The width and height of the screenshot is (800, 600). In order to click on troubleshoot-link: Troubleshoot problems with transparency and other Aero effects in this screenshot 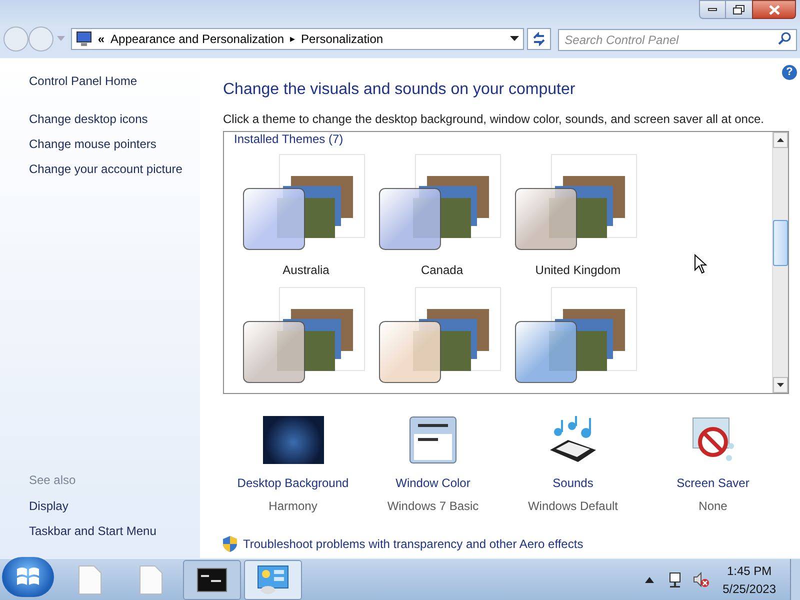, I will do `click(413, 544)`.